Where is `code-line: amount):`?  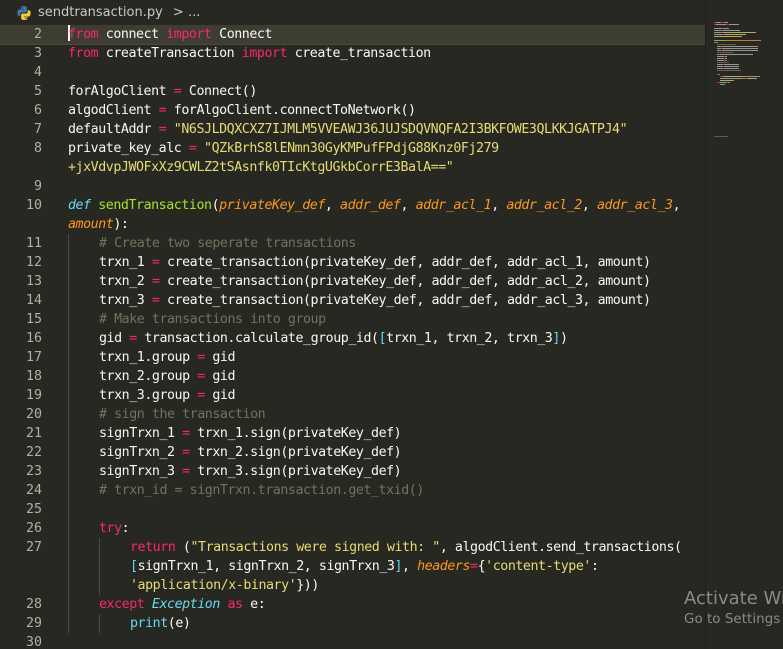 code-line: amount): is located at coordinates (352, 224).